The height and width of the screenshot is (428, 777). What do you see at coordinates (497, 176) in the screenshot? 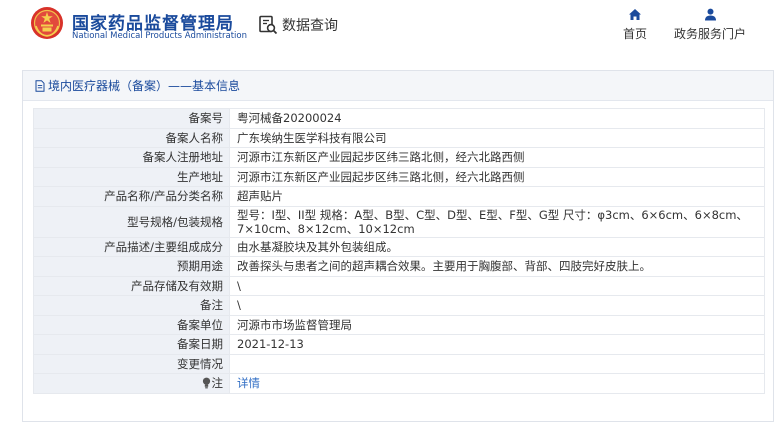
I see `row-value-production-address: 河源市江东新区产业园起步区纬三路北侧，经六北路西侧` at bounding box center [497, 176].